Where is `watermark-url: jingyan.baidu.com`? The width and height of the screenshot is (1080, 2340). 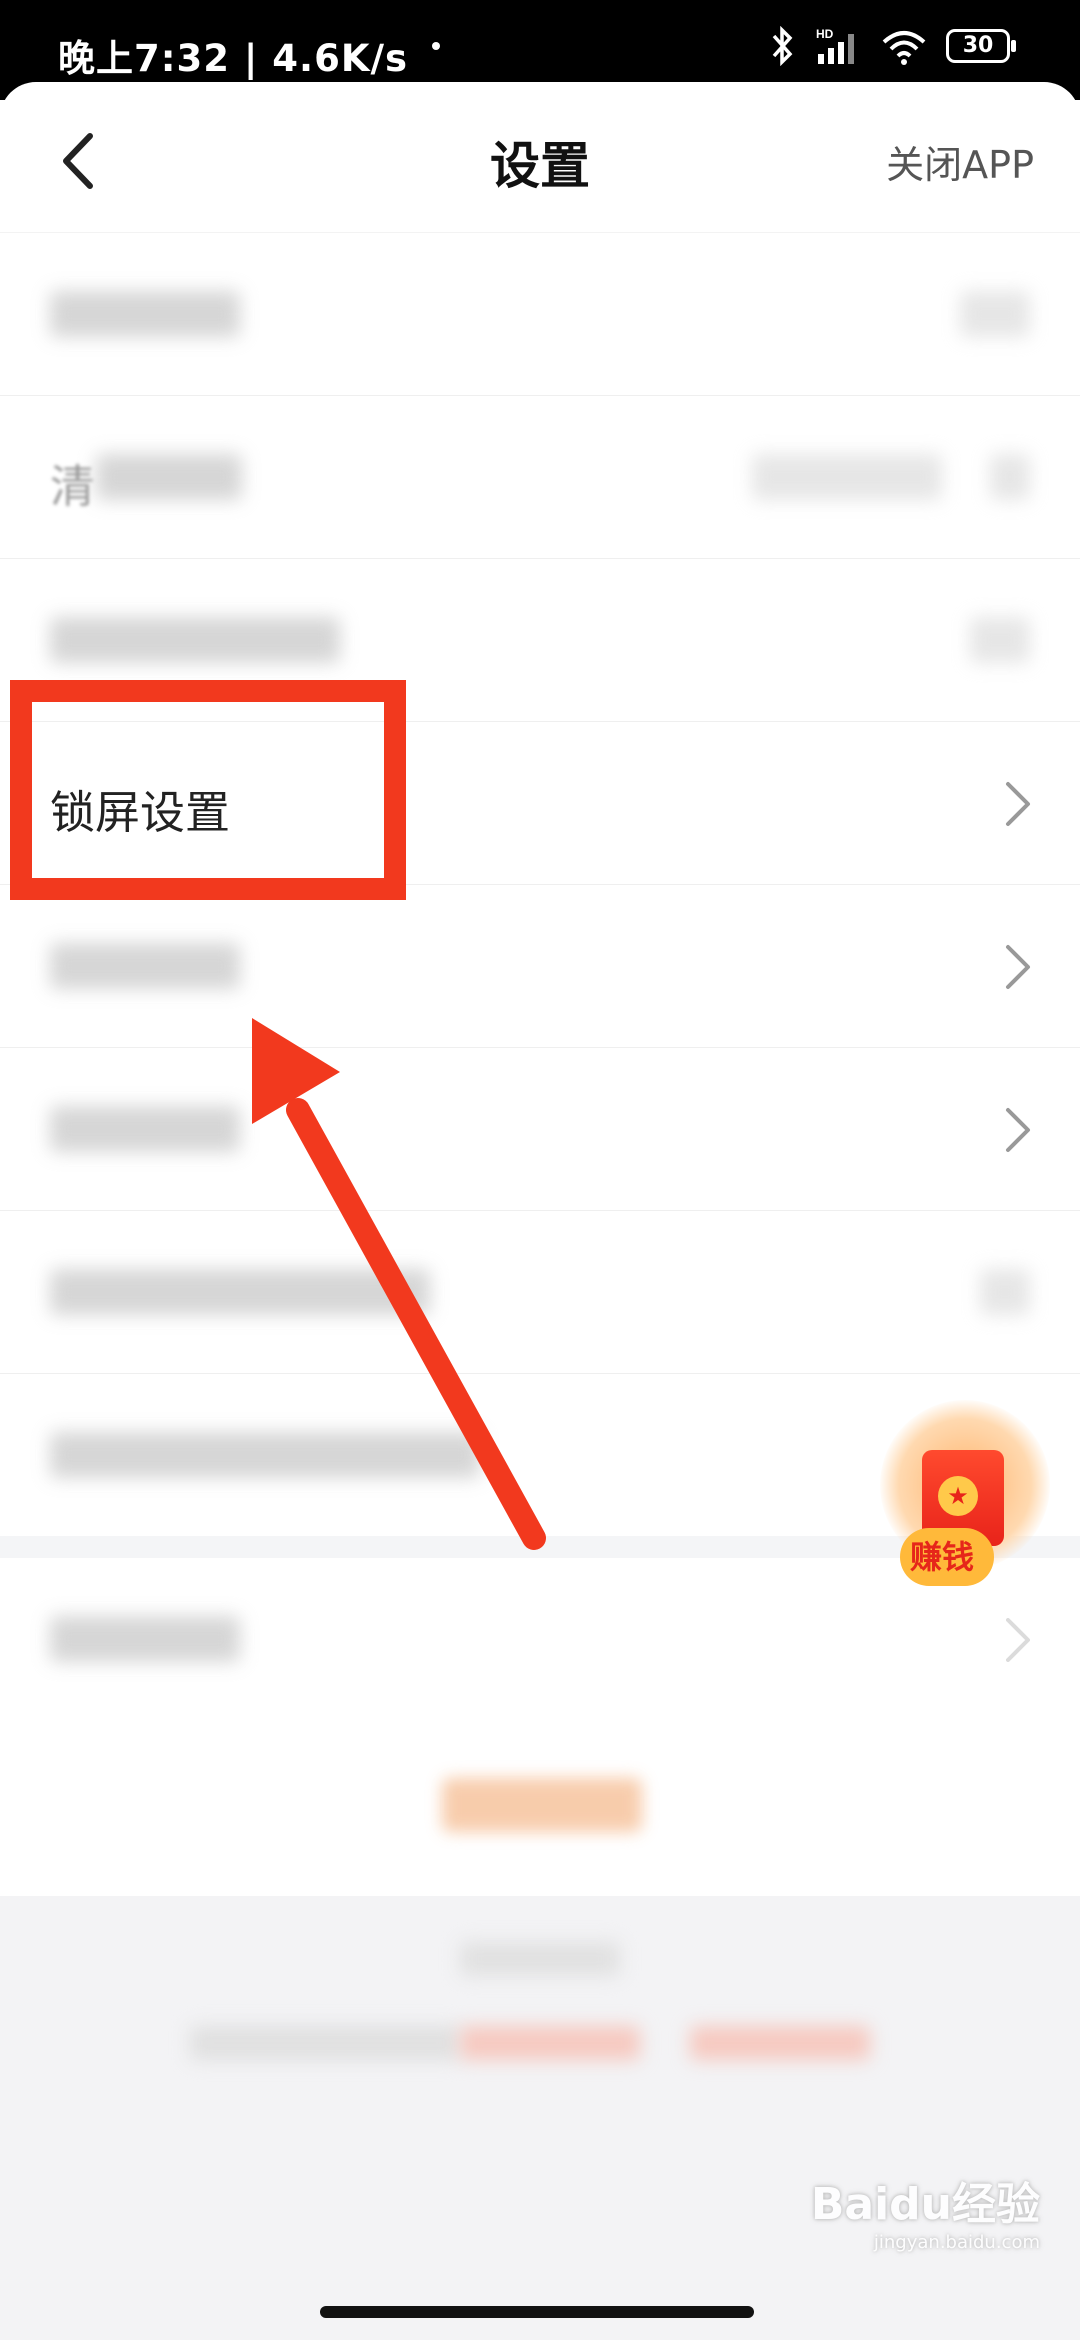 watermark-url: jingyan.baidu.com is located at coordinates (956, 2242).